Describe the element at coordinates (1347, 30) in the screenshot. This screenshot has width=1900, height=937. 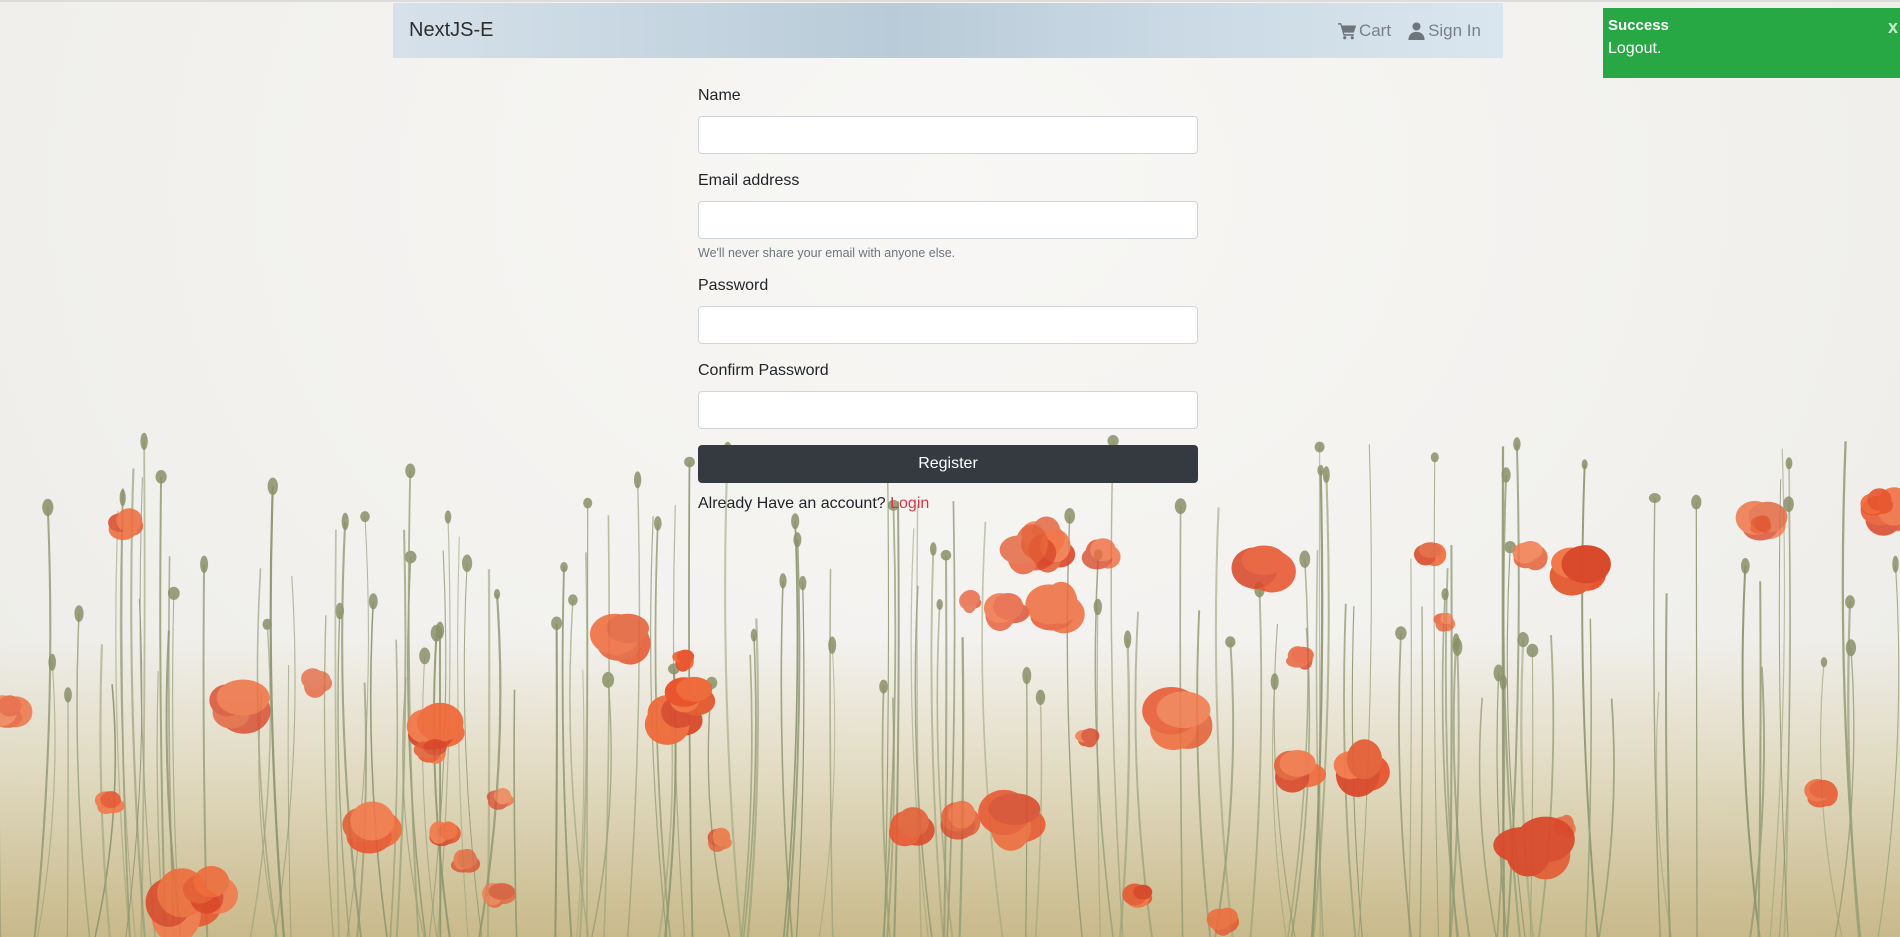
I see `cart-icon` at that location.